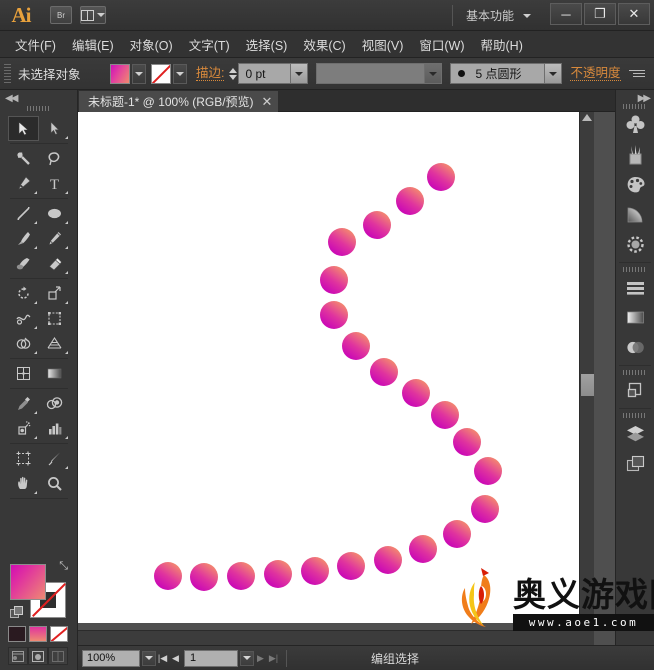 This screenshot has height=670, width=654. Describe the element at coordinates (336, 637) in the screenshot. I see `horizontal-scrollbar` at that location.